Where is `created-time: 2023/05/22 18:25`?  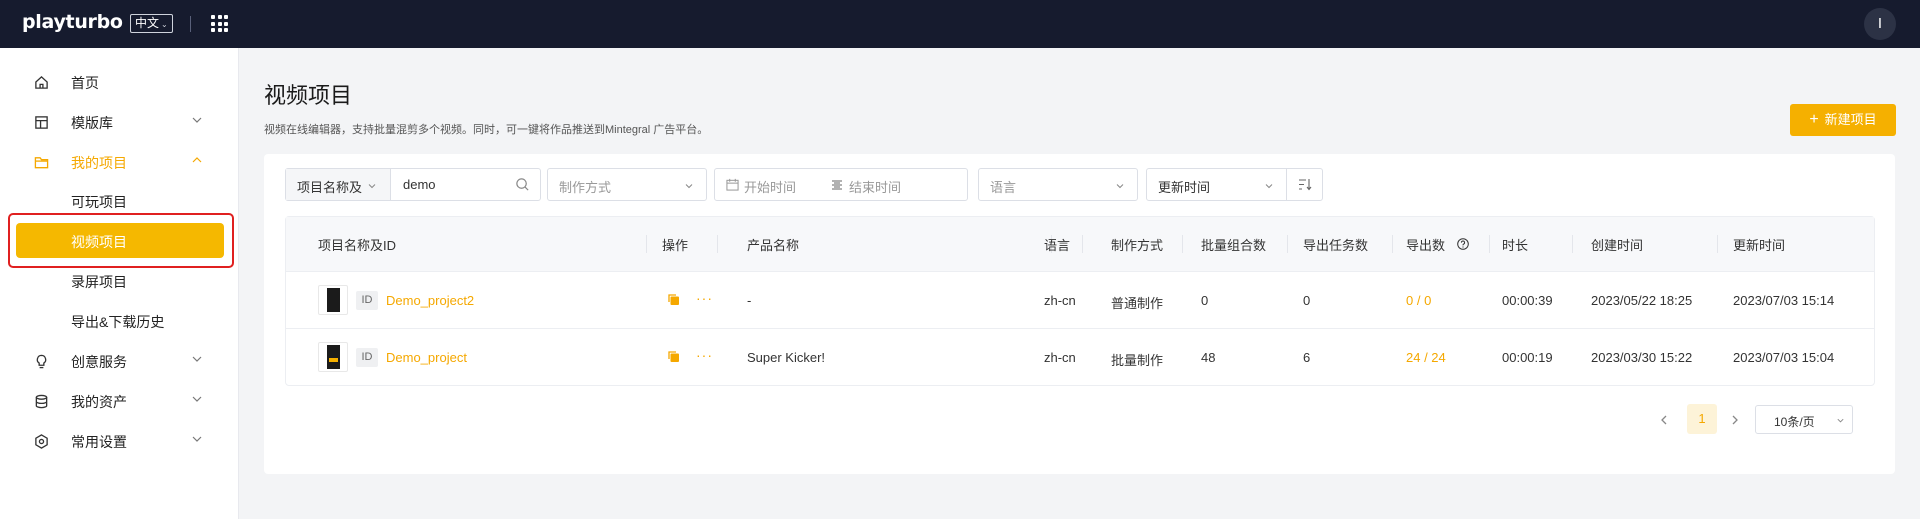 created-time: 2023/05/22 18:25 is located at coordinates (1642, 300).